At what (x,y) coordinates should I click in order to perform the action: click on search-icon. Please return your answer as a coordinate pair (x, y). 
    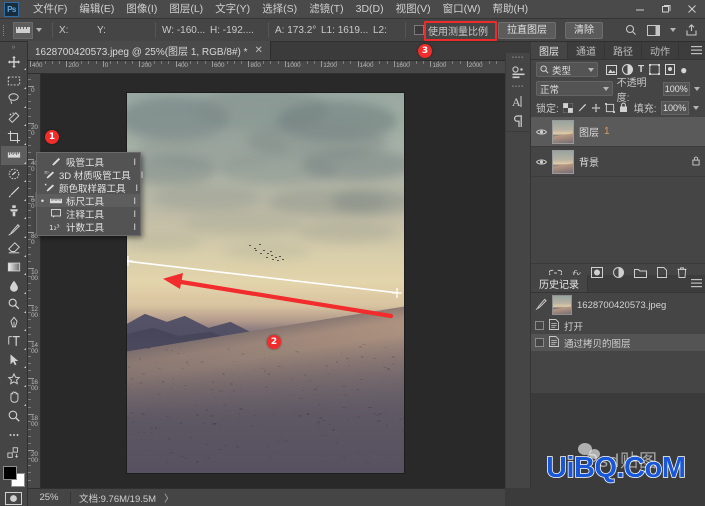
    Looking at the image, I should click on (631, 30).